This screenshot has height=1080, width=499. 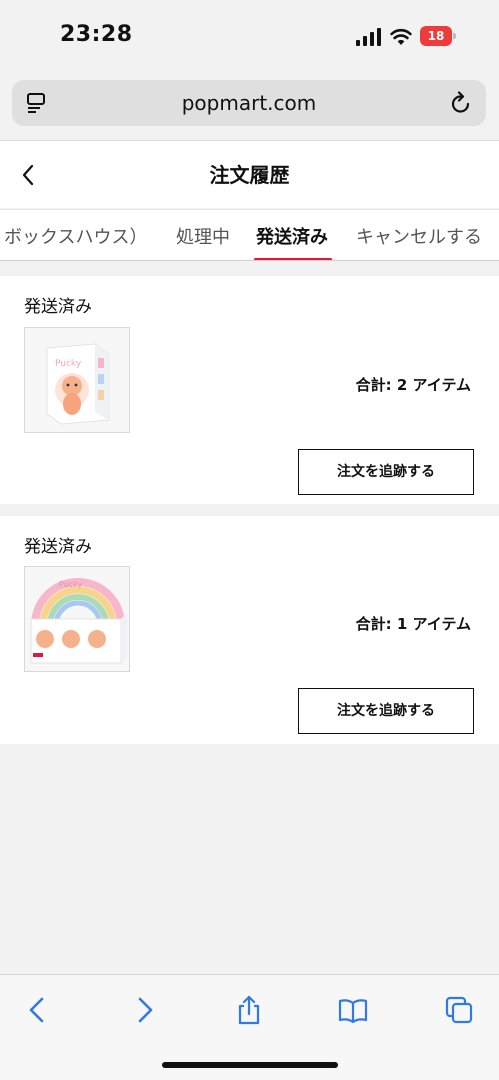 I want to click on tab-processing: 処理中, so click(x=203, y=235).